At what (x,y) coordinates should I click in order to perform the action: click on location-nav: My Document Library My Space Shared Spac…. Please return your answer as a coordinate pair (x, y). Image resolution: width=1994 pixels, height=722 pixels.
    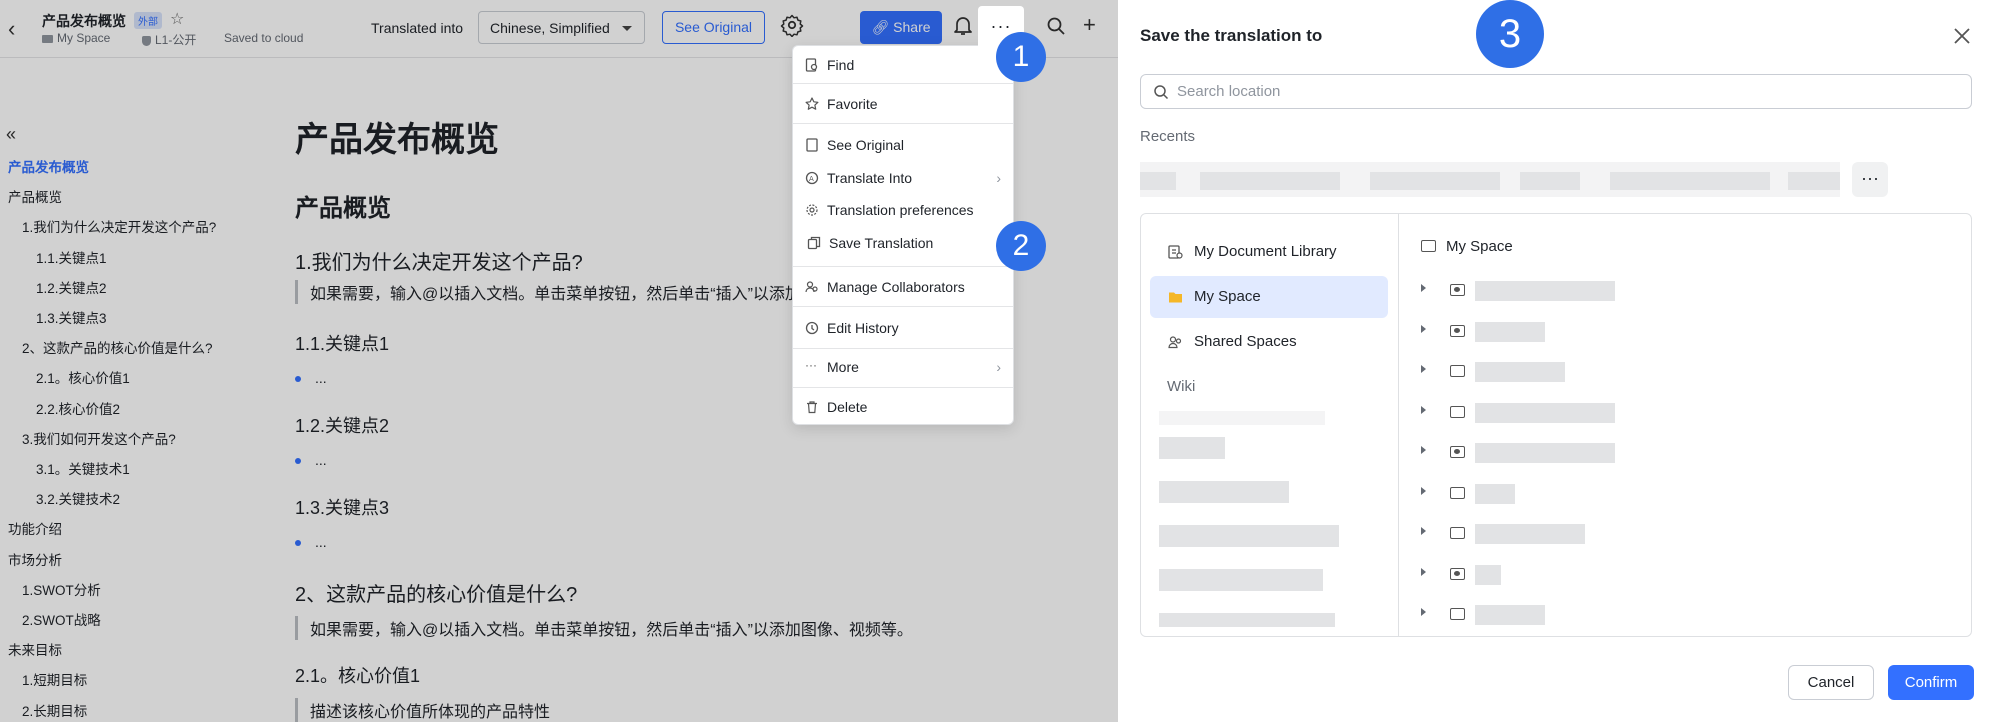
    Looking at the image, I should click on (1270, 425).